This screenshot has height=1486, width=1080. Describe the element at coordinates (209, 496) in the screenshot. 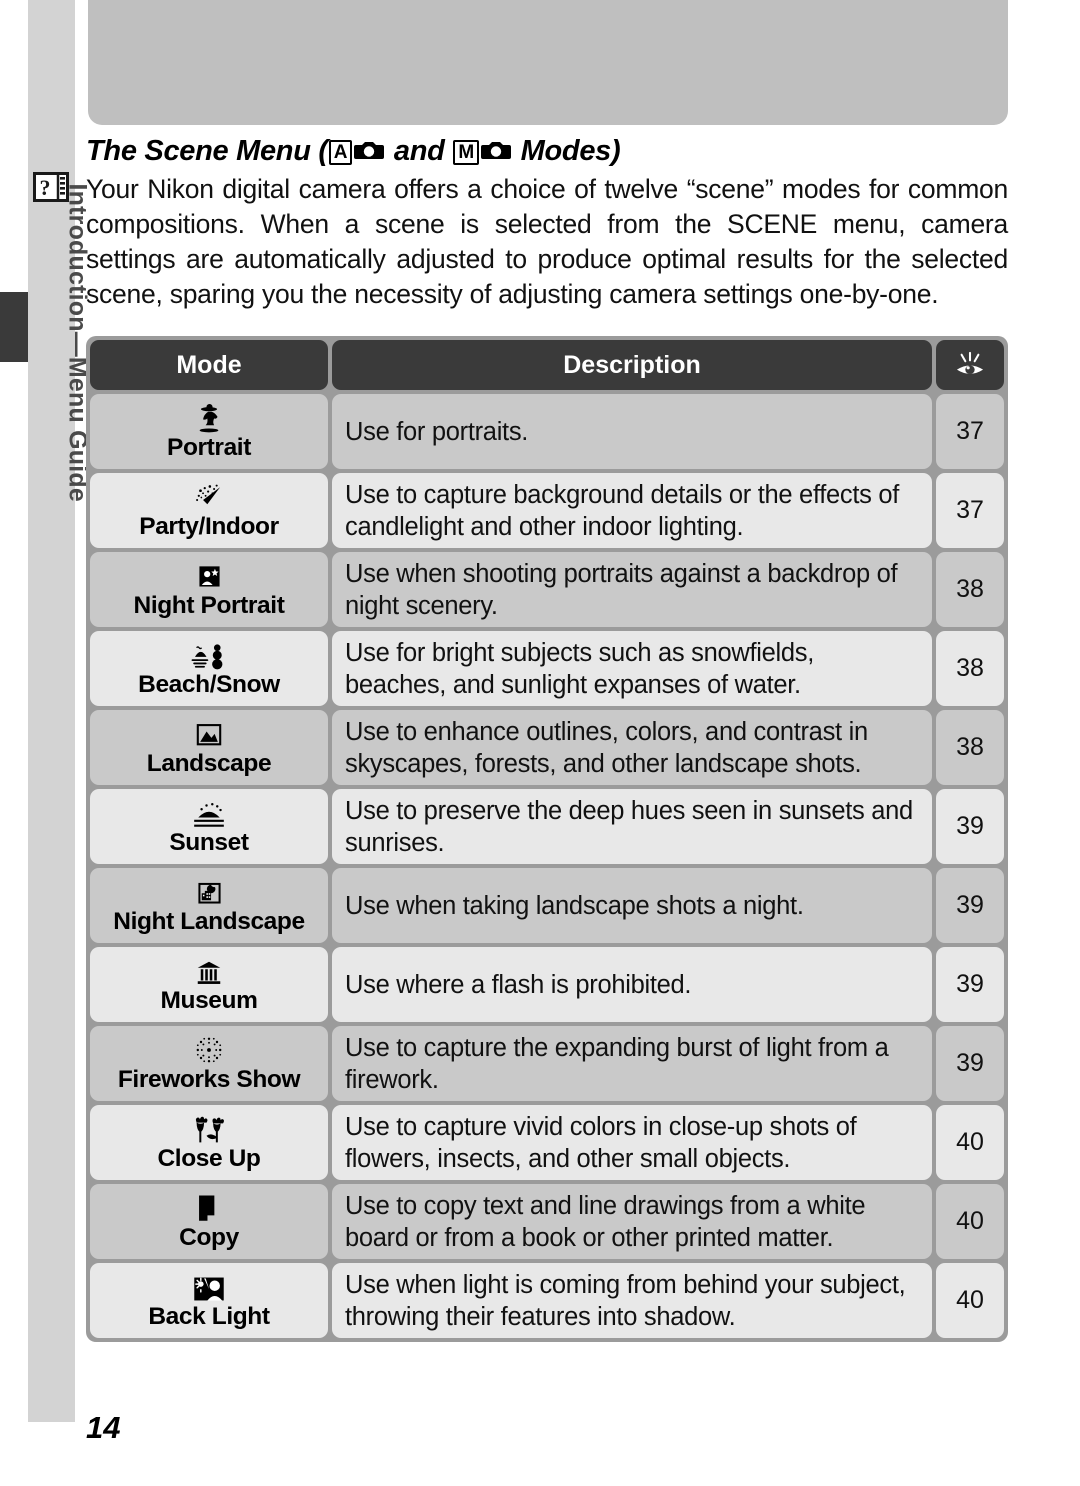

I see `party-popper-icon` at that location.